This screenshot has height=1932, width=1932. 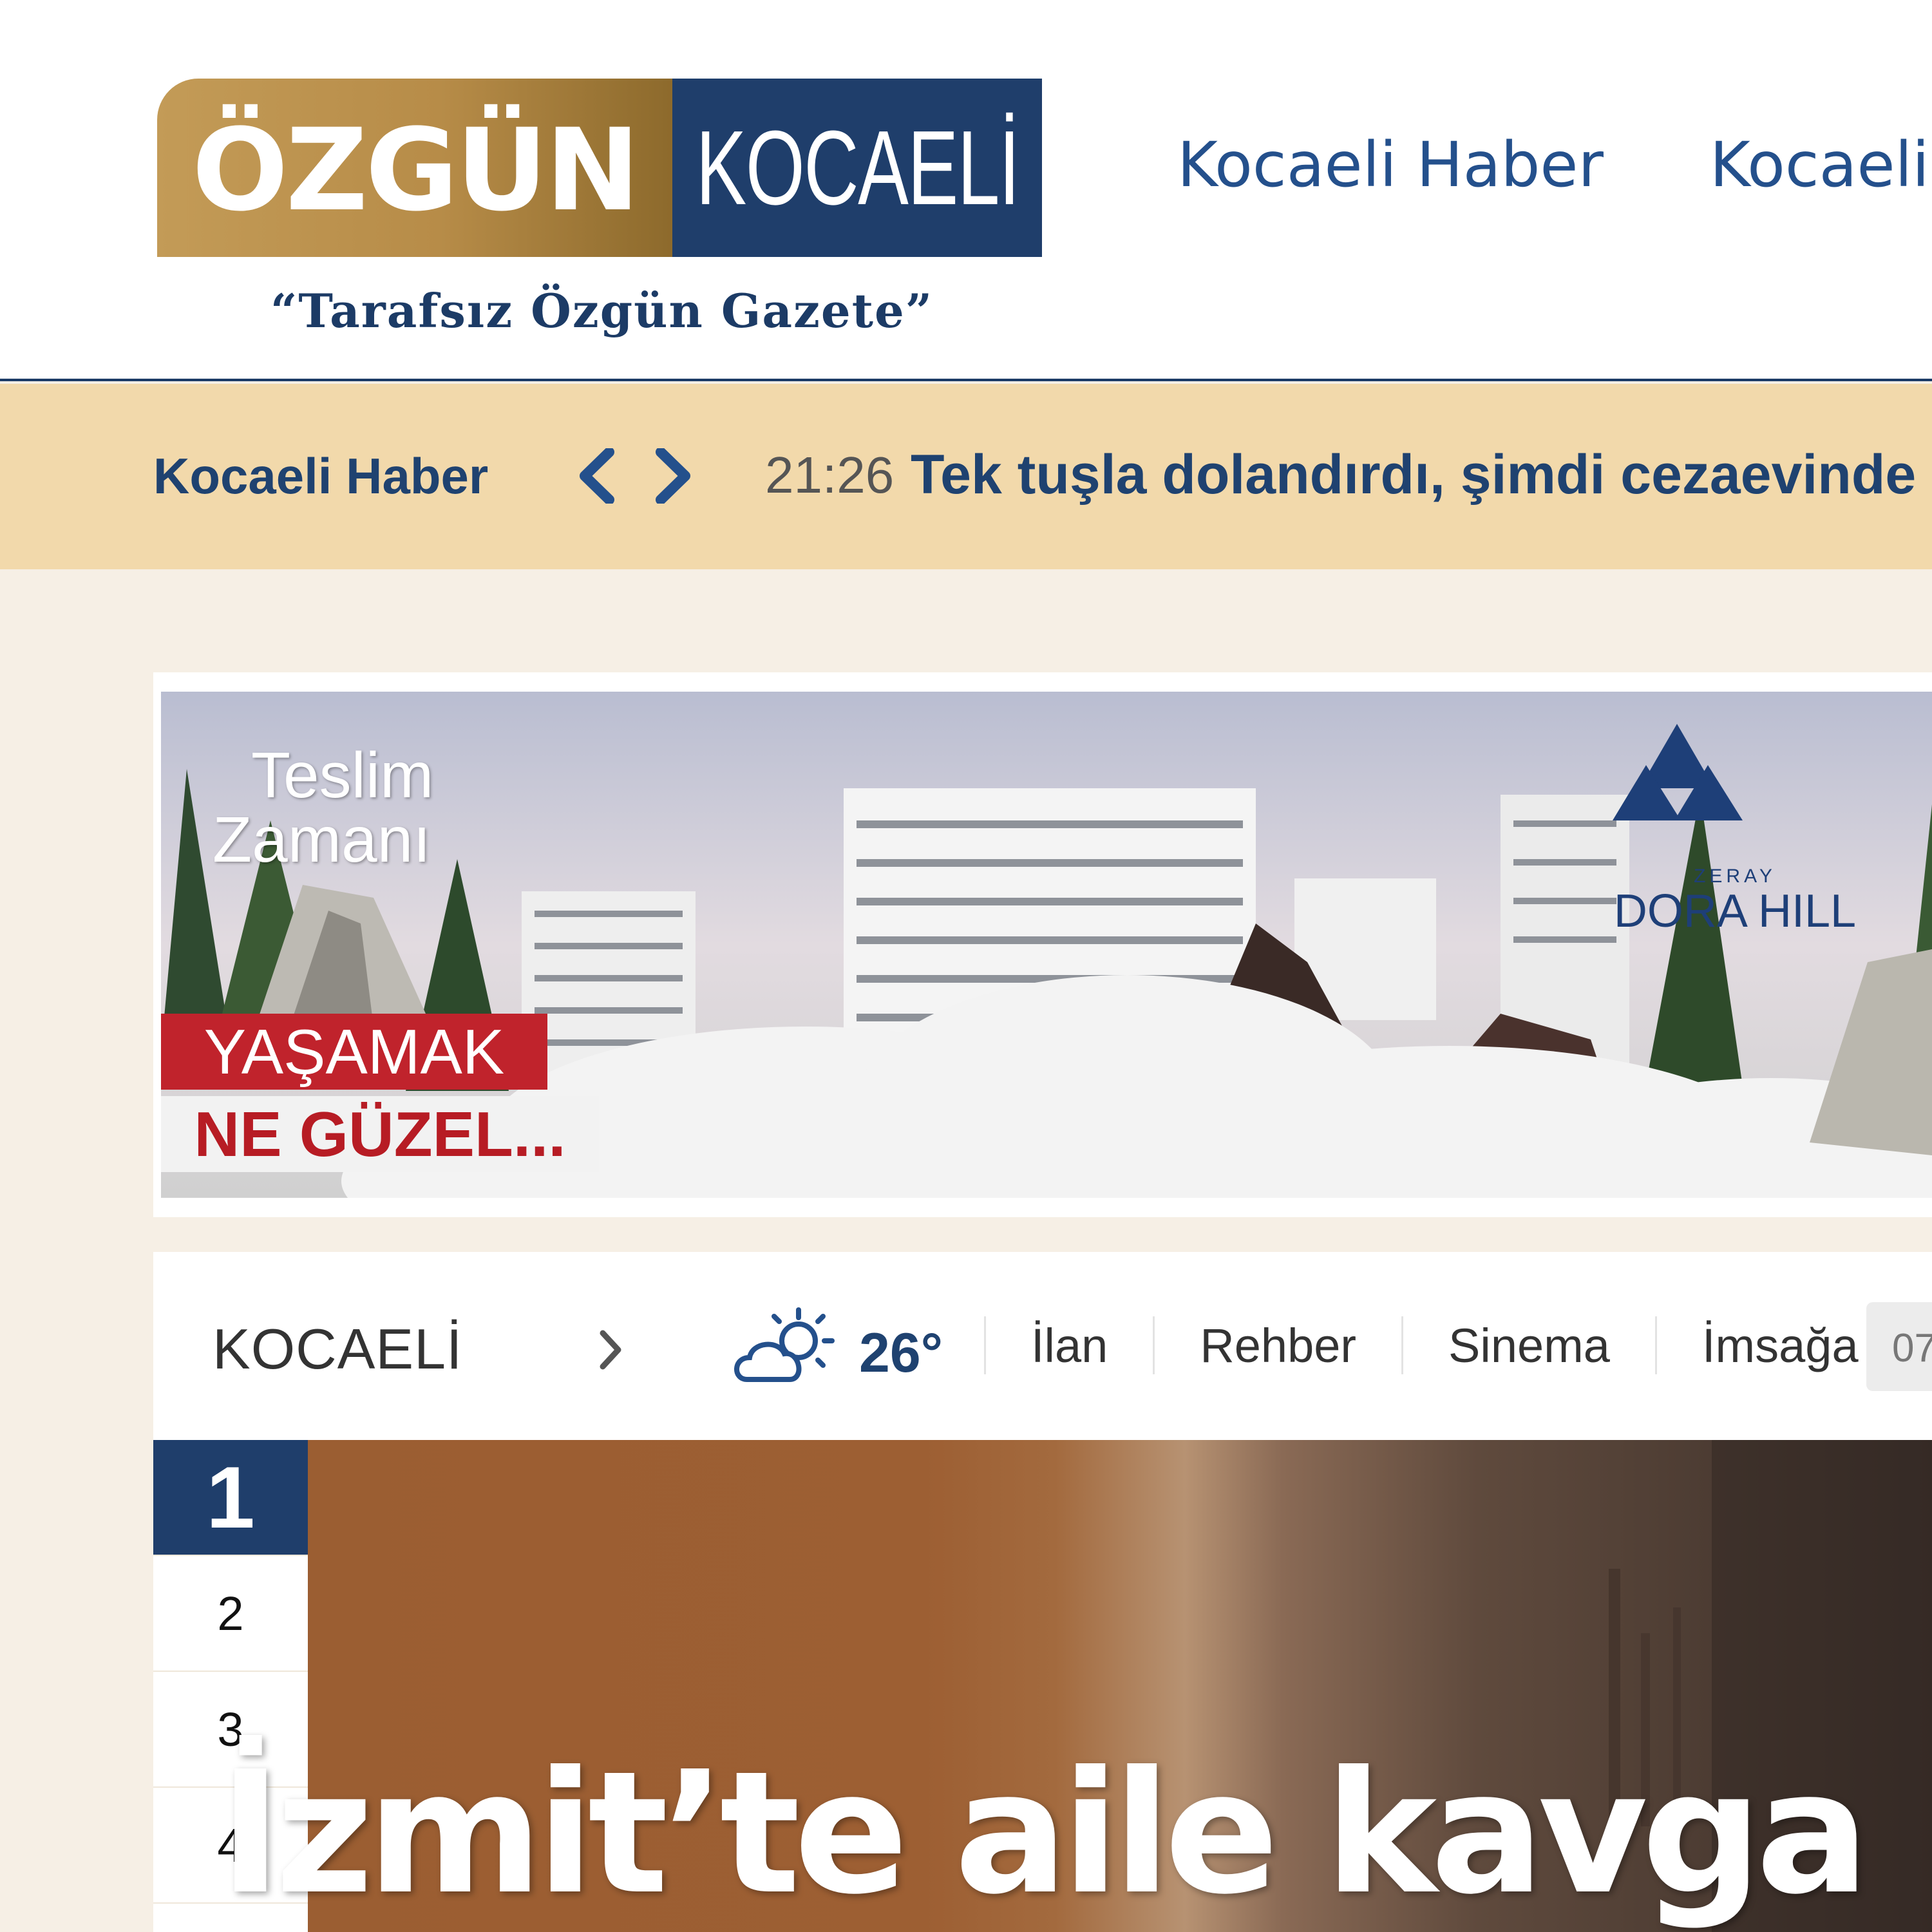 I want to click on info-bar: KOCAELİ 26° İlan Rehber Sinema İmsağa 07, so click(x=1042, y=1347).